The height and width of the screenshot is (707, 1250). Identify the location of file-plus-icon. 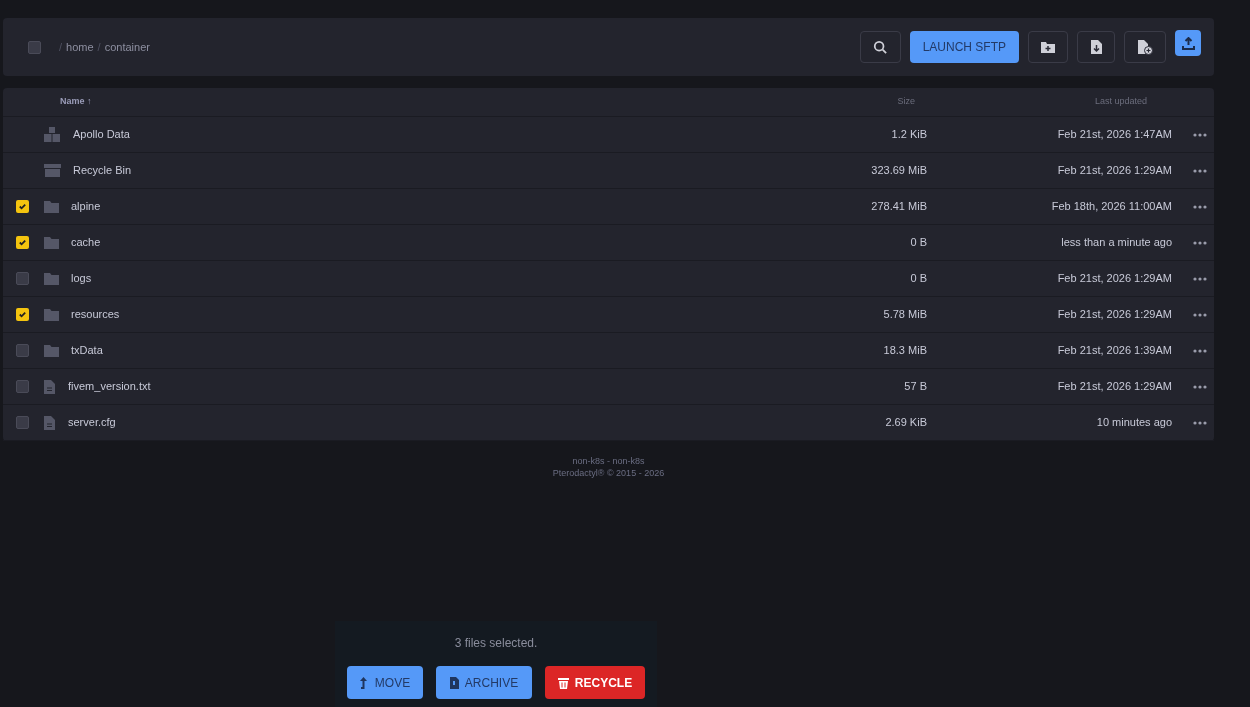
(1145, 47).